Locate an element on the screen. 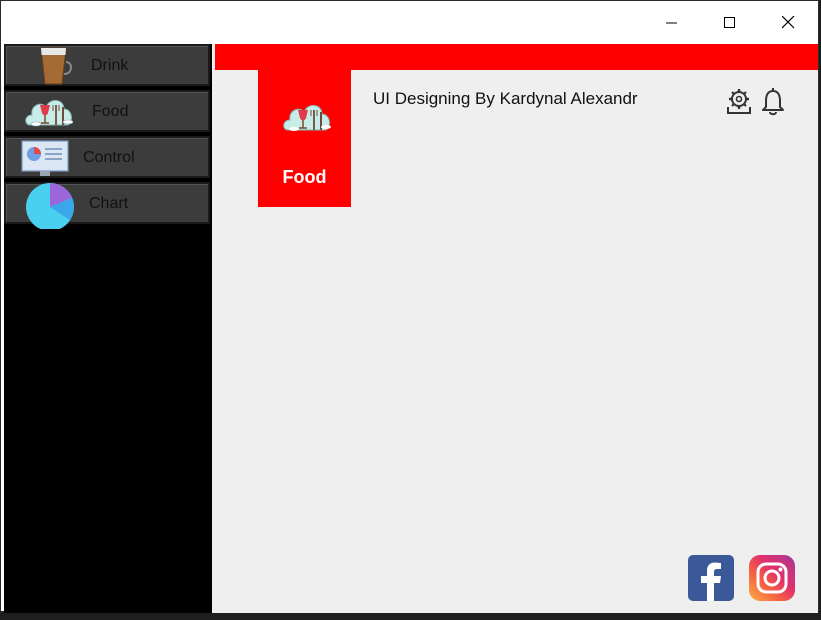 This screenshot has width=821, height=620. sidebar-item-chart: Chart is located at coordinates (107, 205).